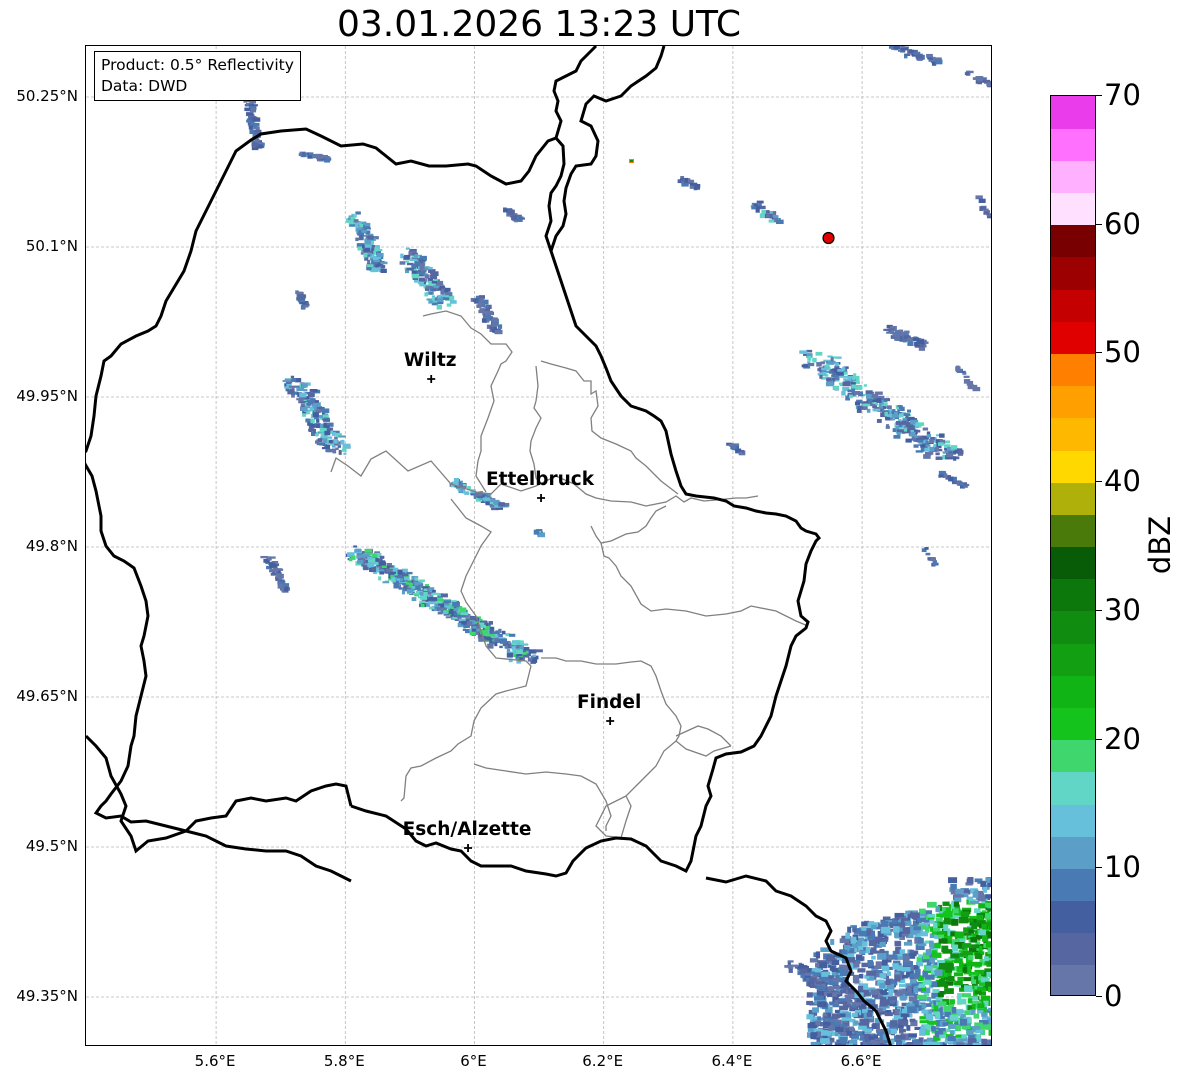 The width and height of the screenshot is (1184, 1081). I want to click on radar-site-marker, so click(828, 238).